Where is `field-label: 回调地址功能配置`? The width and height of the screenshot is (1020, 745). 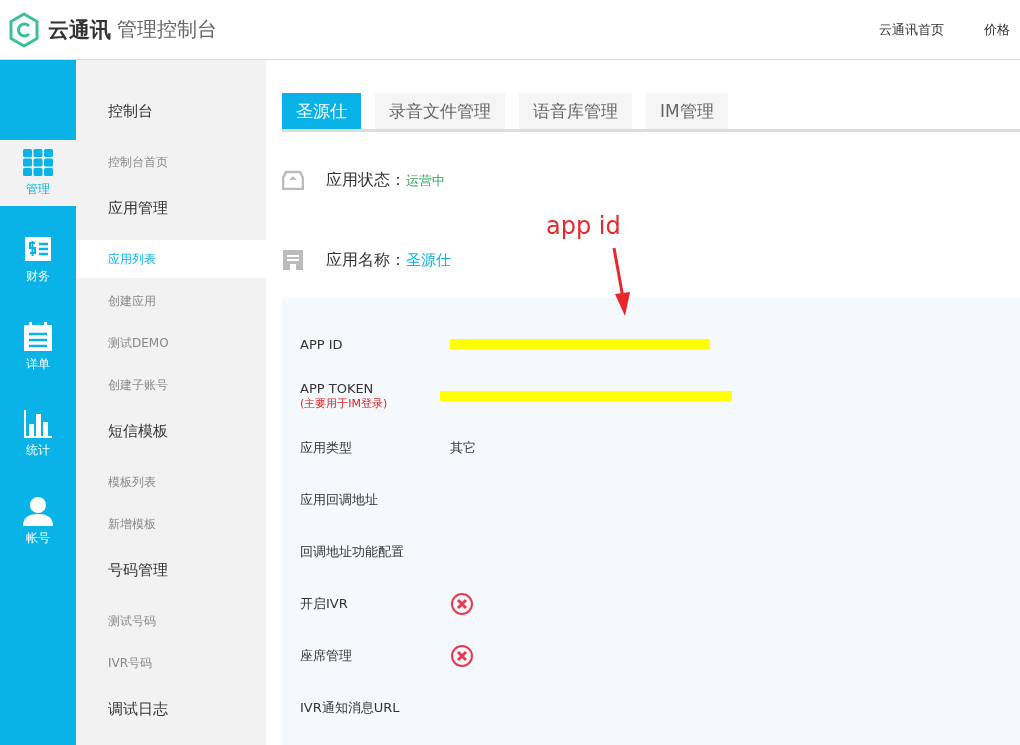
field-label: 回调地址功能配置 is located at coordinates (352, 552).